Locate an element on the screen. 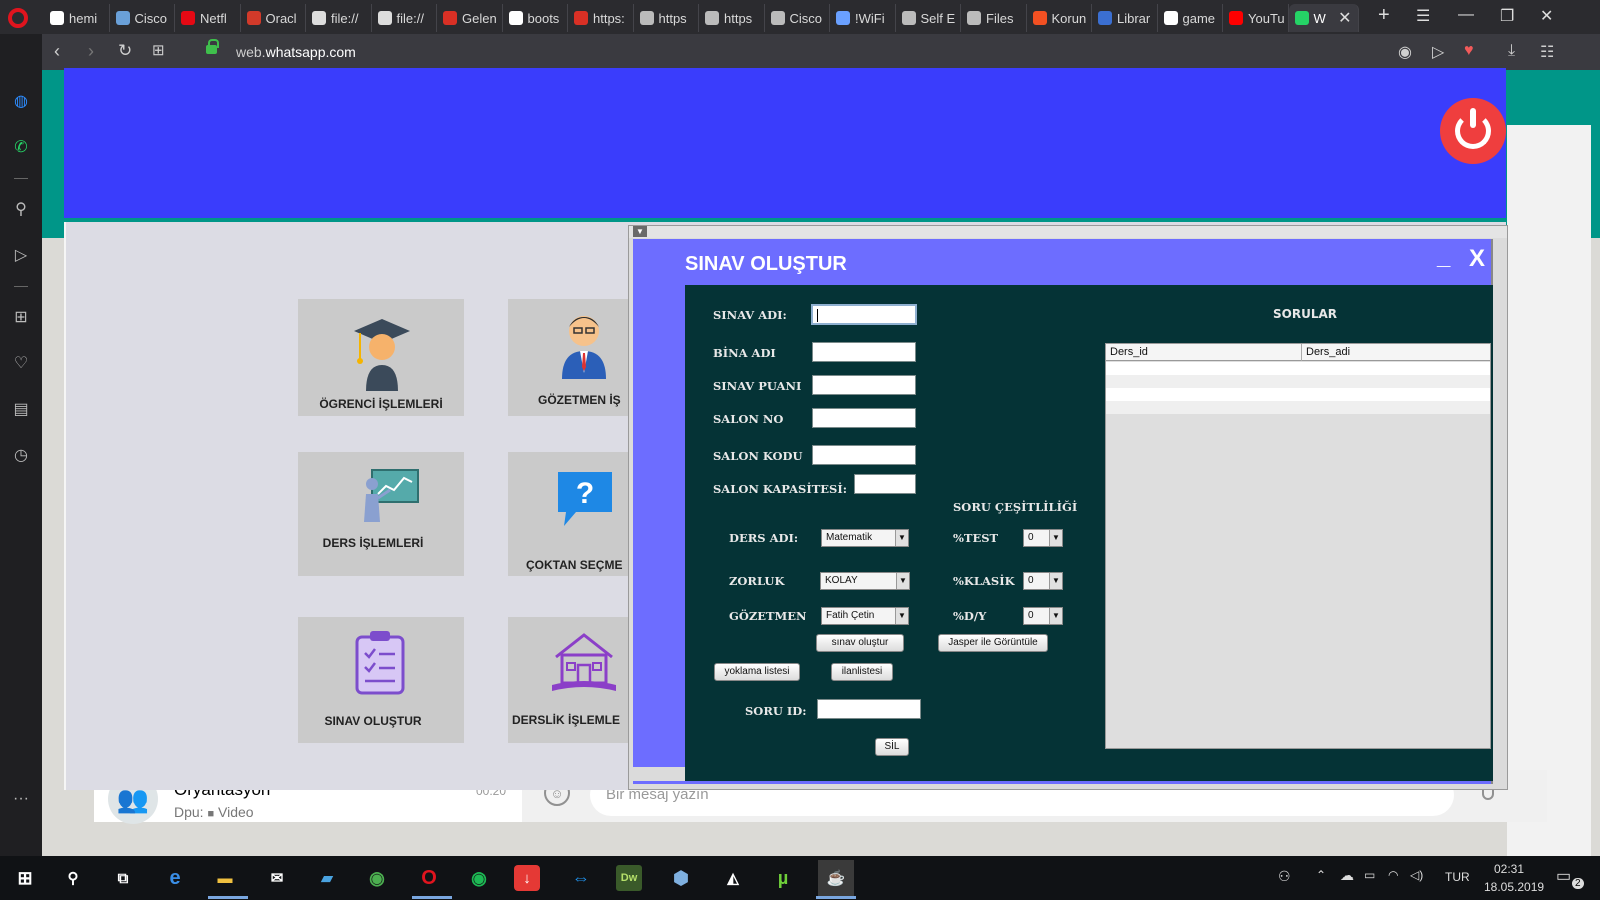 The width and height of the screenshot is (1600, 900). column-header-ders-id: Ders_id is located at coordinates (1204, 352).